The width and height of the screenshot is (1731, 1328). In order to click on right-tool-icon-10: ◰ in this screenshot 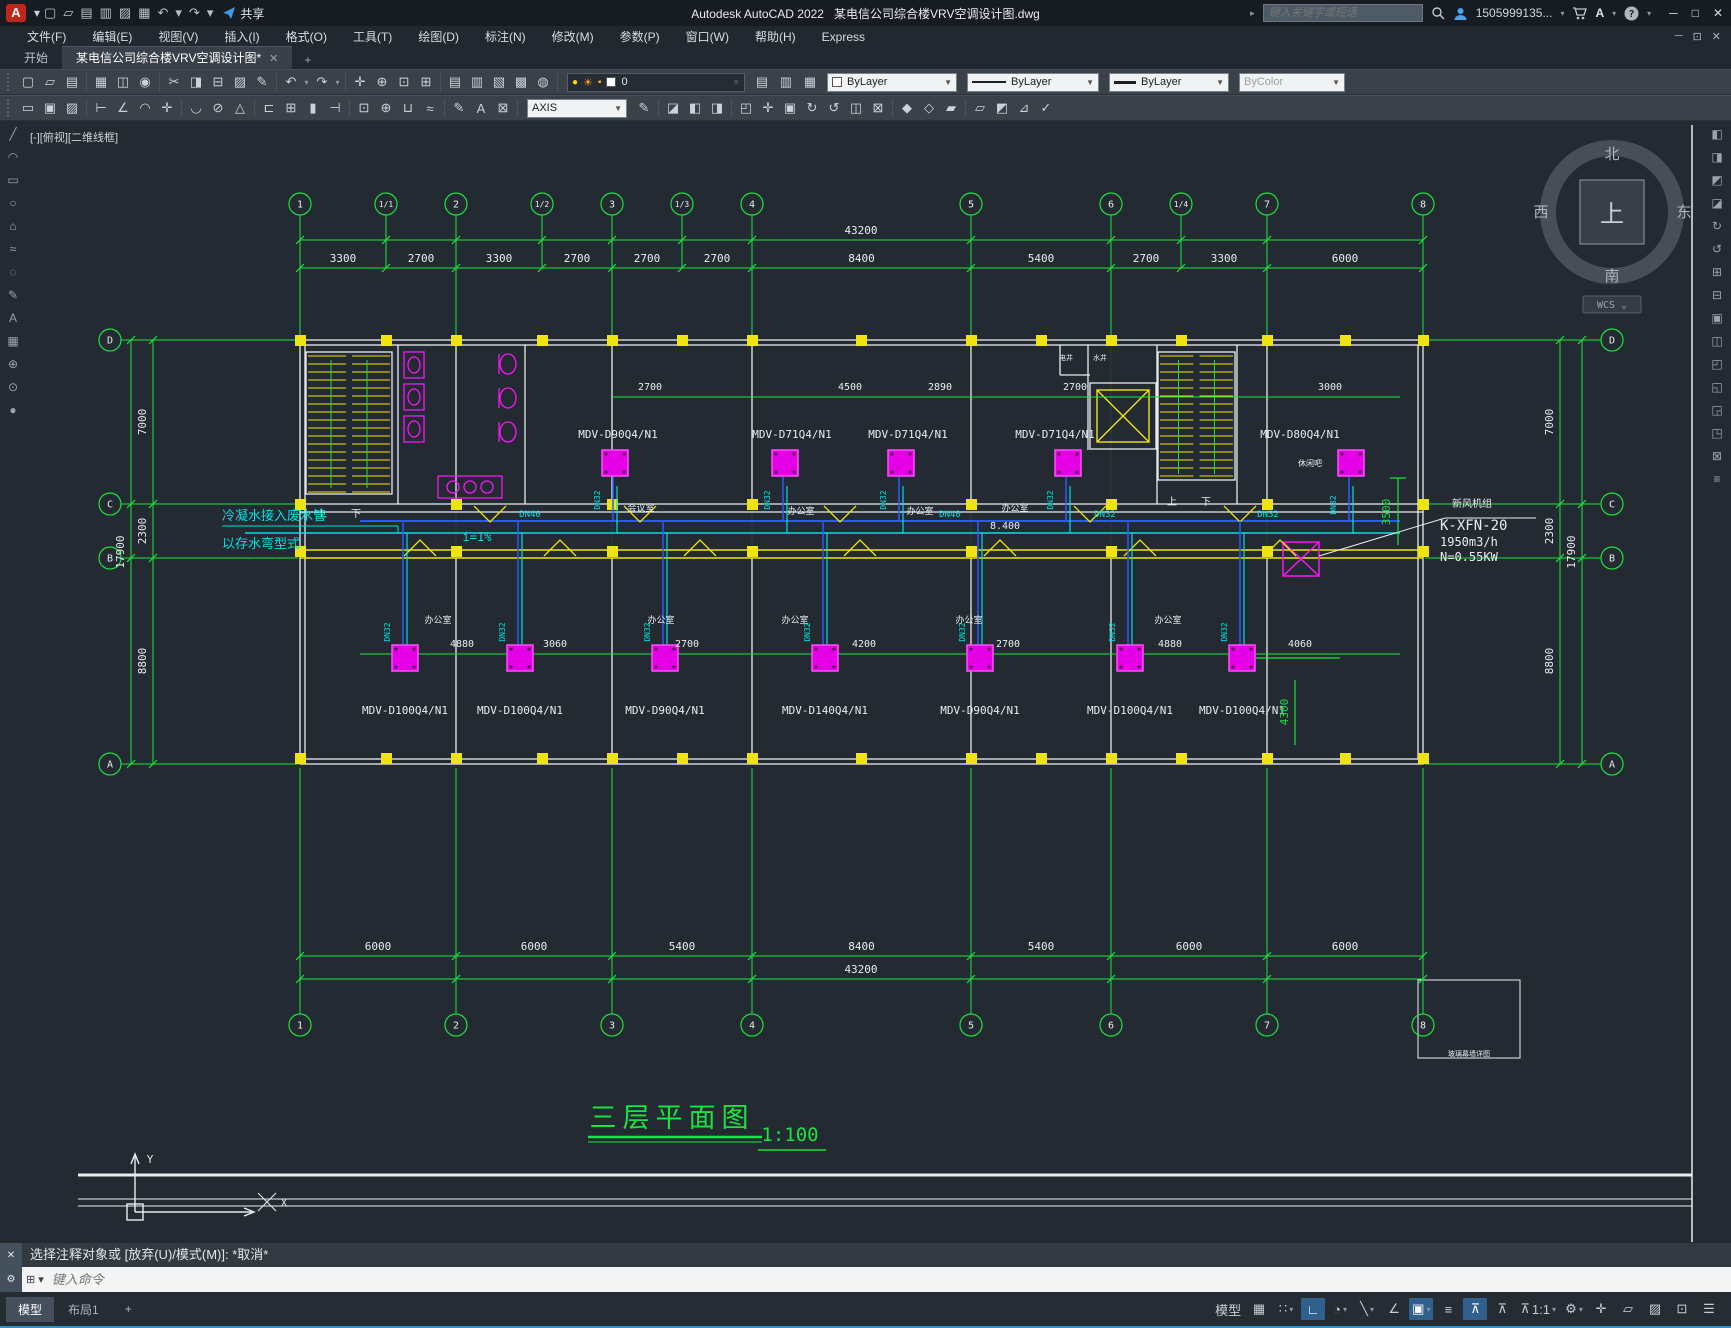, I will do `click(1717, 364)`.